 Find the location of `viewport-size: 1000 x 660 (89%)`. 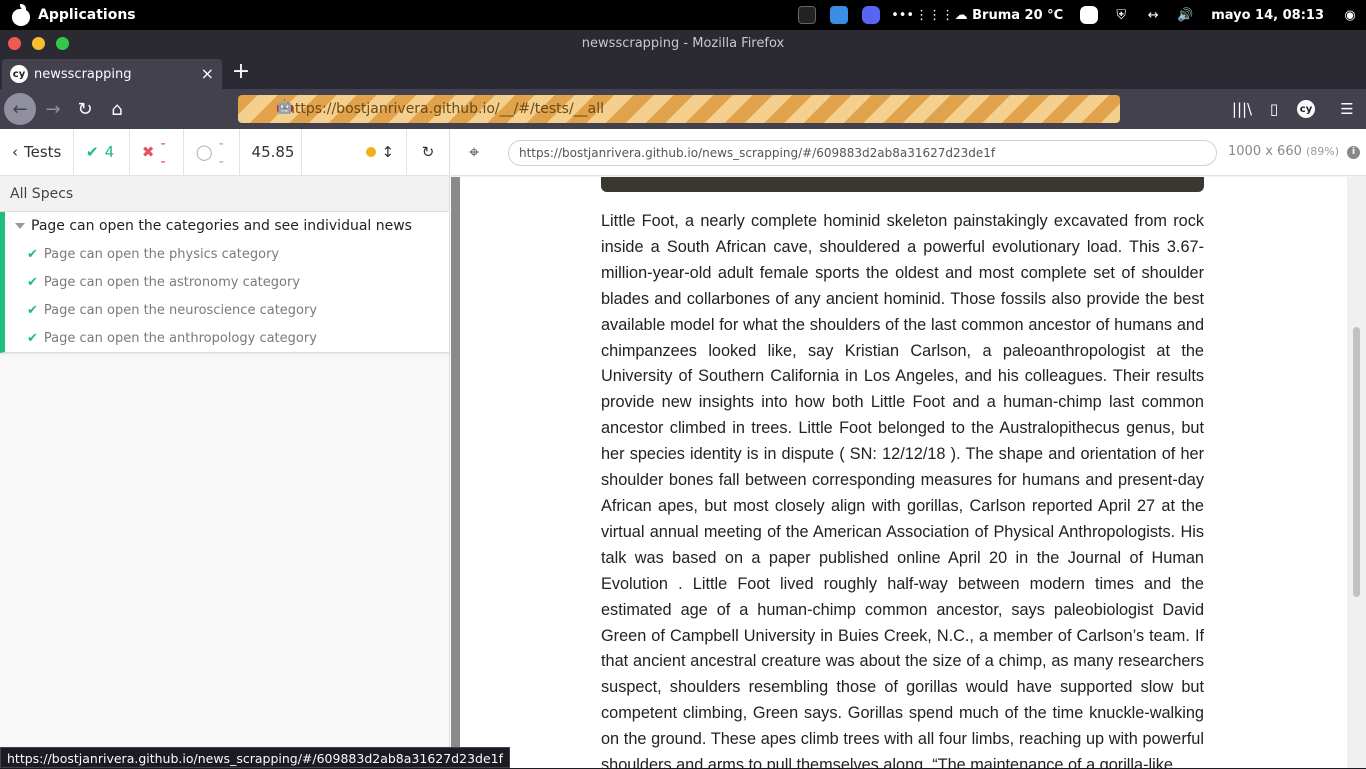

viewport-size: 1000 x 660 (89%) is located at coordinates (1283, 151).